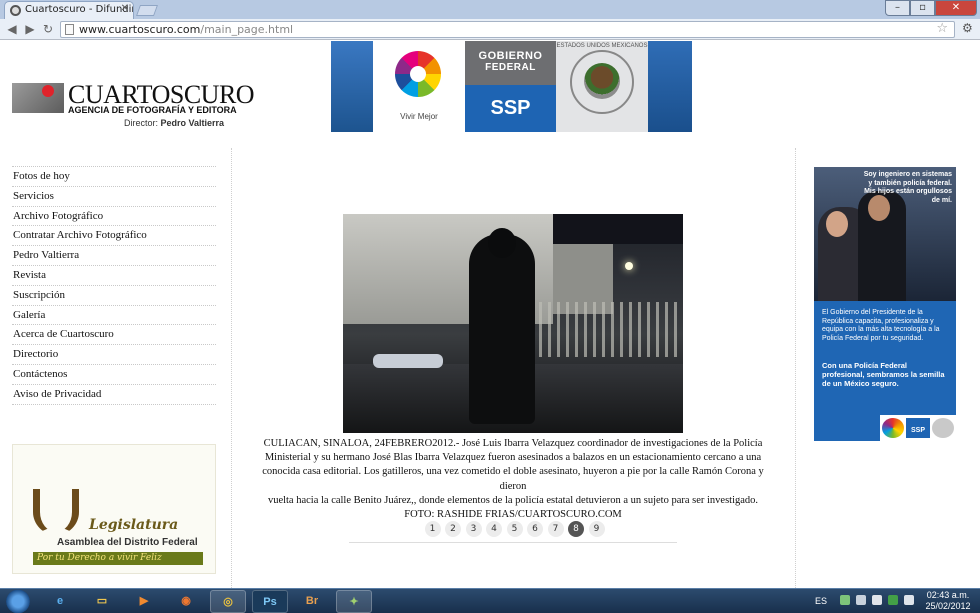 This screenshot has height=613, width=980. I want to click on federal-label: FEDERAL, so click(510, 67).